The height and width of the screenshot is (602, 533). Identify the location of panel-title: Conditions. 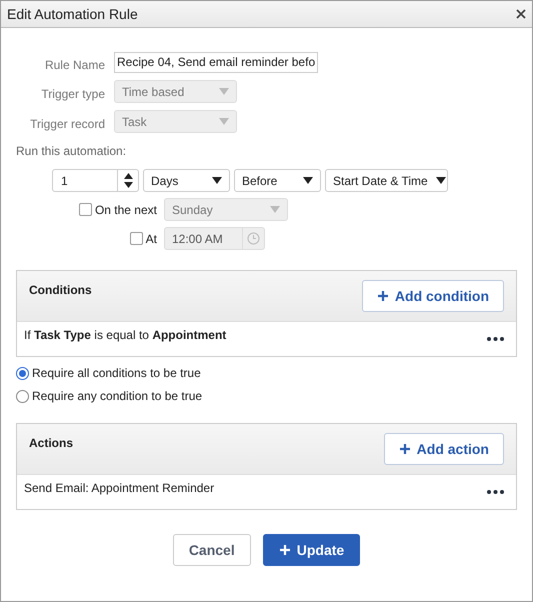
(60, 291).